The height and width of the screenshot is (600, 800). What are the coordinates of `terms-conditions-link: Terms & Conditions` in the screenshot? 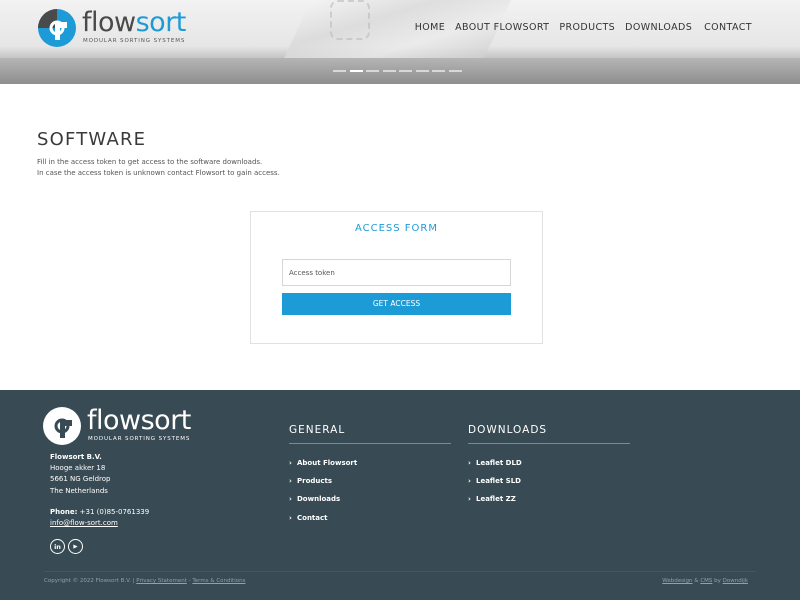 It's located at (218, 581).